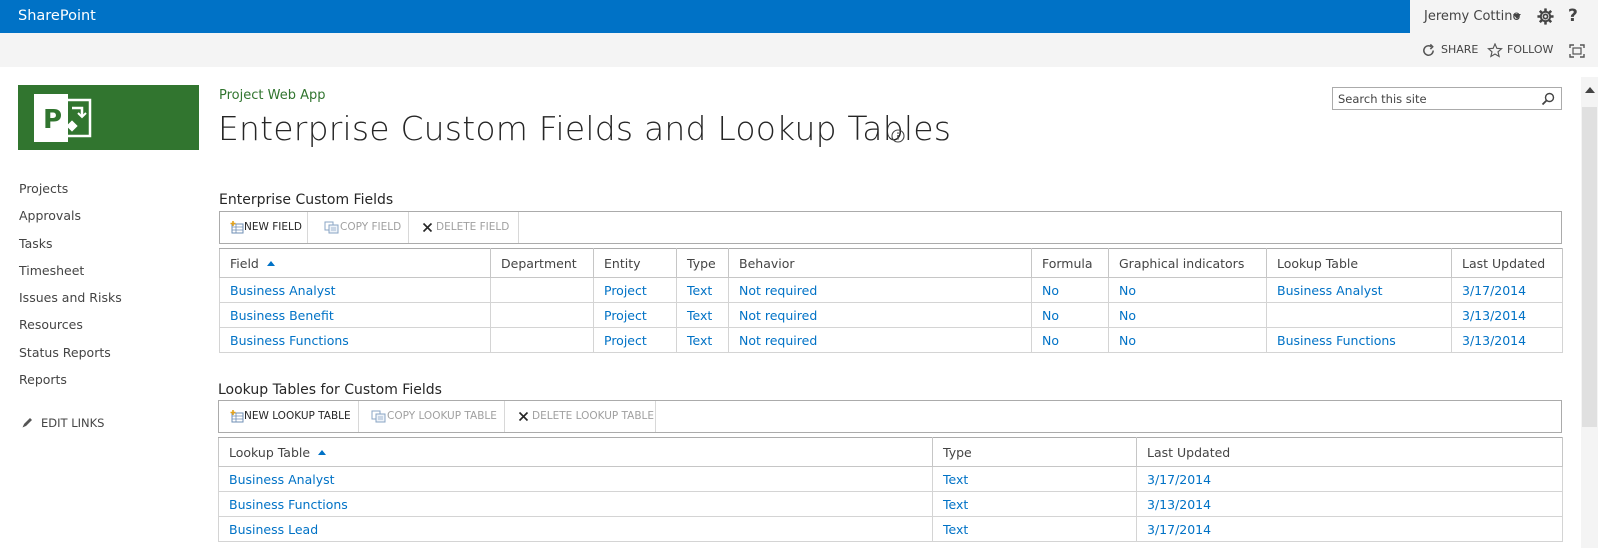 Image resolution: width=1598 pixels, height=548 pixels. Describe the element at coordinates (106, 357) in the screenshot. I see `nav-item-status-reports: Status Reports` at that location.